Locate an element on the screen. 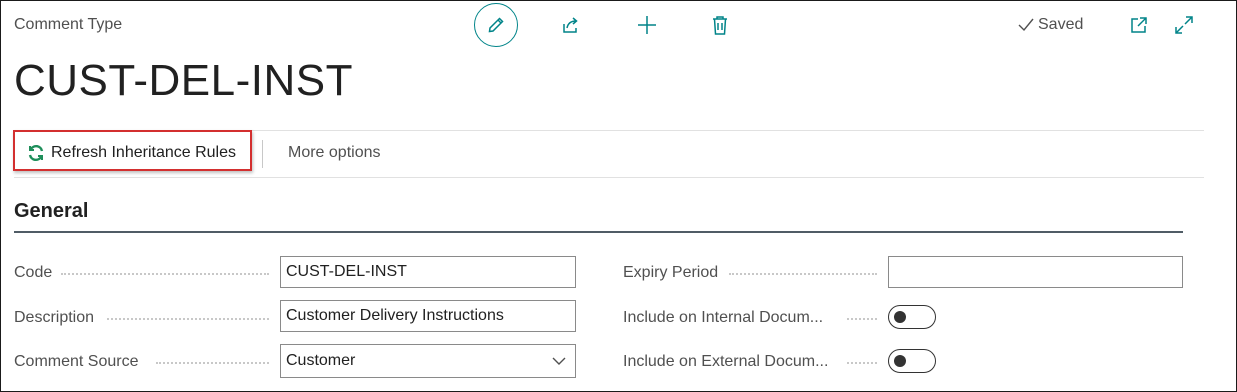 This screenshot has height=392, width=1237. record-title: CUST-DEL-INST is located at coordinates (183, 80).